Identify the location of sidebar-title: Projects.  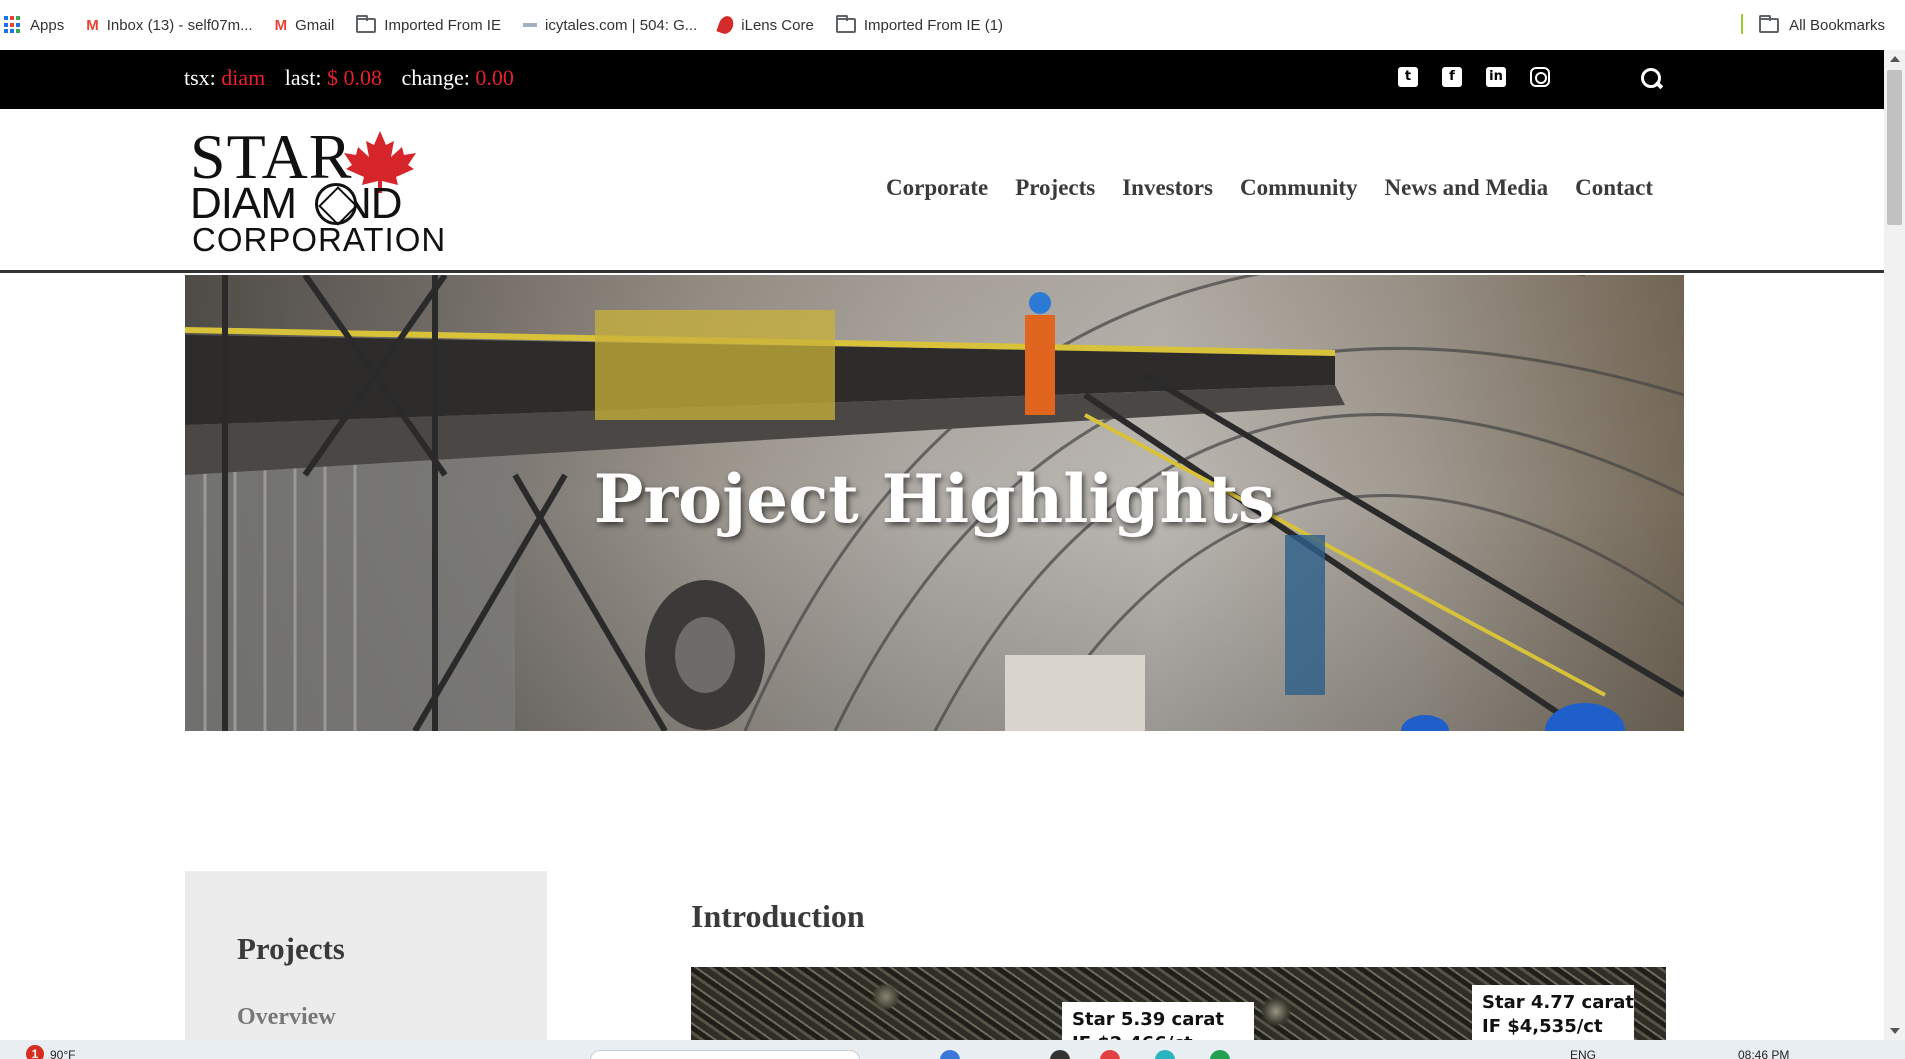
(291, 948).